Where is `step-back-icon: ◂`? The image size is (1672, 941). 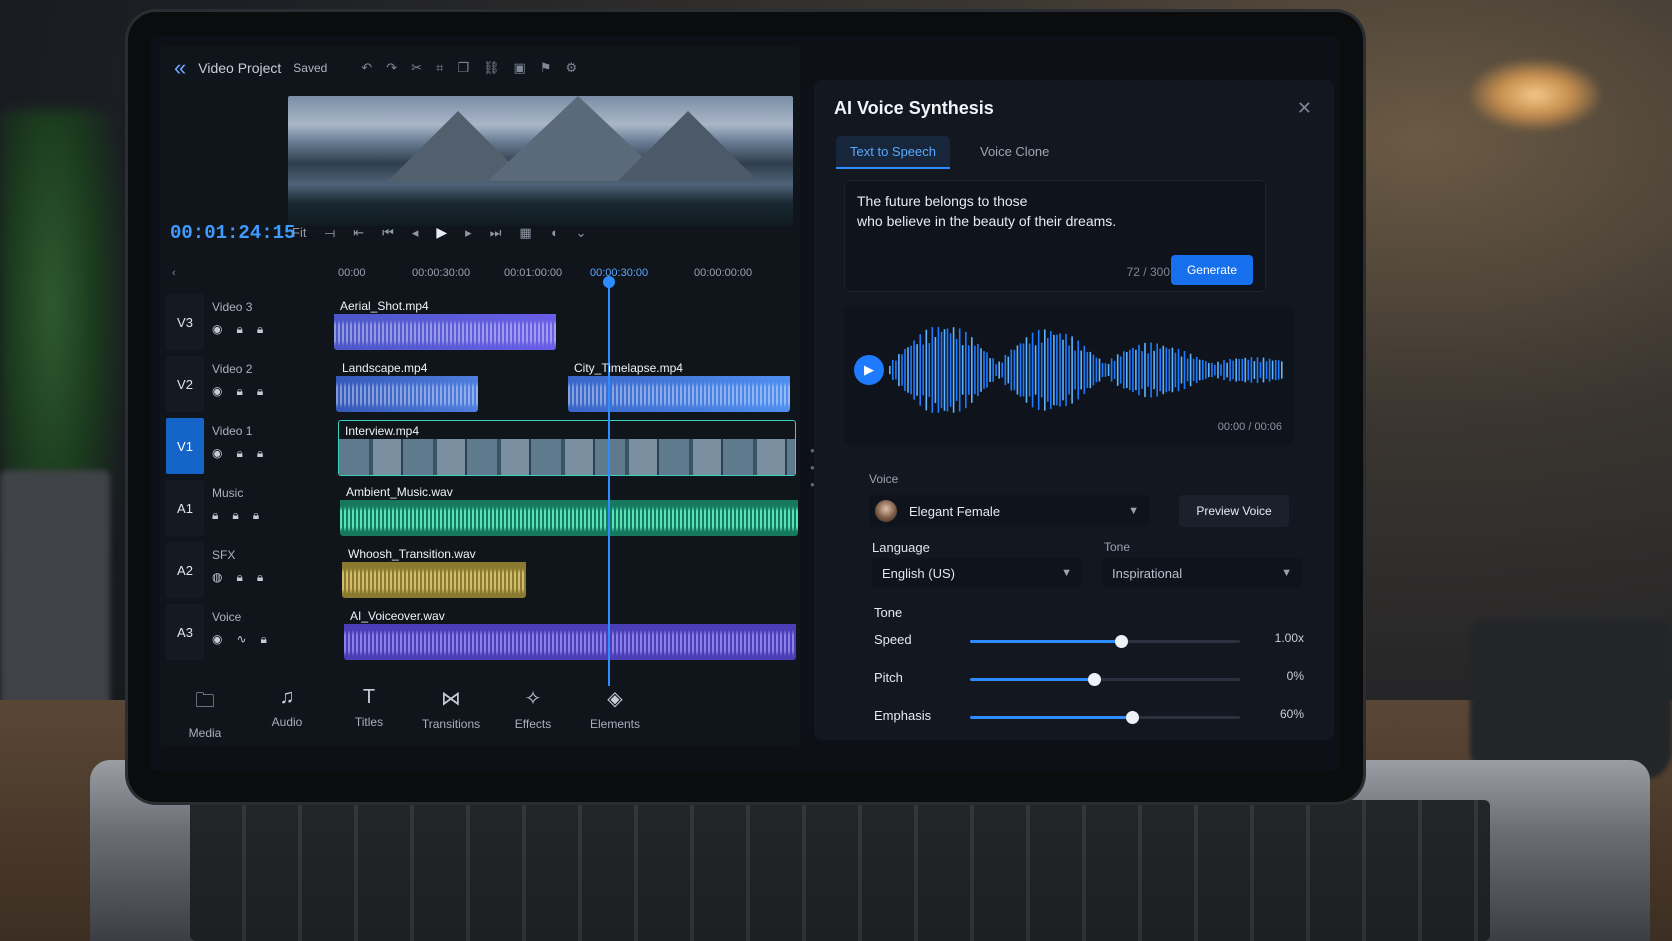 step-back-icon: ◂ is located at coordinates (415, 233).